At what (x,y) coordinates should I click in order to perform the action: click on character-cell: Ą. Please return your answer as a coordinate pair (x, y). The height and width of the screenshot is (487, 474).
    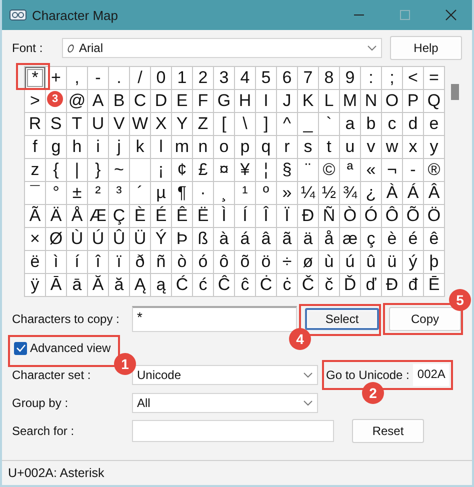
    Looking at the image, I should click on (140, 285).